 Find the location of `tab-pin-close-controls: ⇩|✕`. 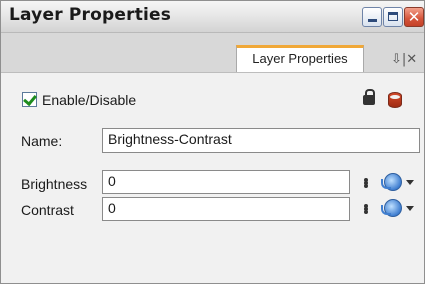

tab-pin-close-controls: ⇩|✕ is located at coordinates (404, 59).